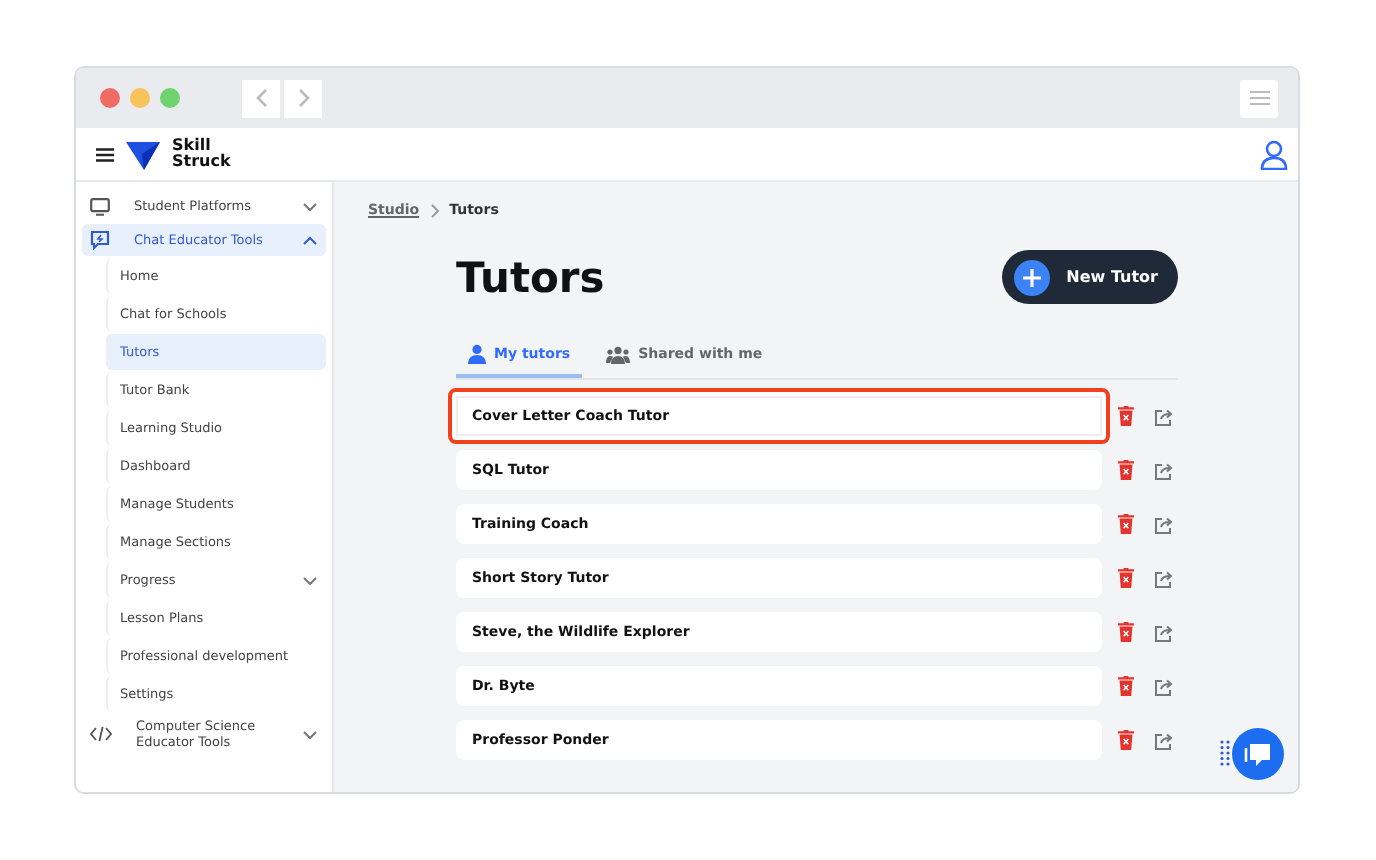 The image size is (1376, 860). I want to click on page-title: Tutors, so click(530, 277).